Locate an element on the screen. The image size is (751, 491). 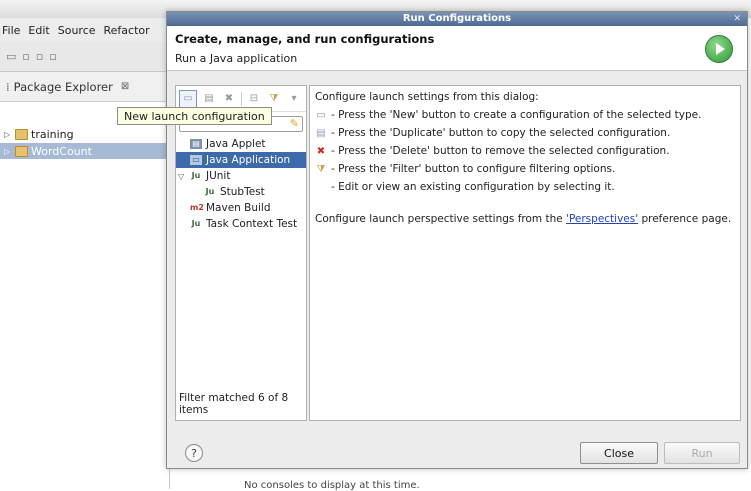
java-application-icon: ▭ is located at coordinates (196, 160).